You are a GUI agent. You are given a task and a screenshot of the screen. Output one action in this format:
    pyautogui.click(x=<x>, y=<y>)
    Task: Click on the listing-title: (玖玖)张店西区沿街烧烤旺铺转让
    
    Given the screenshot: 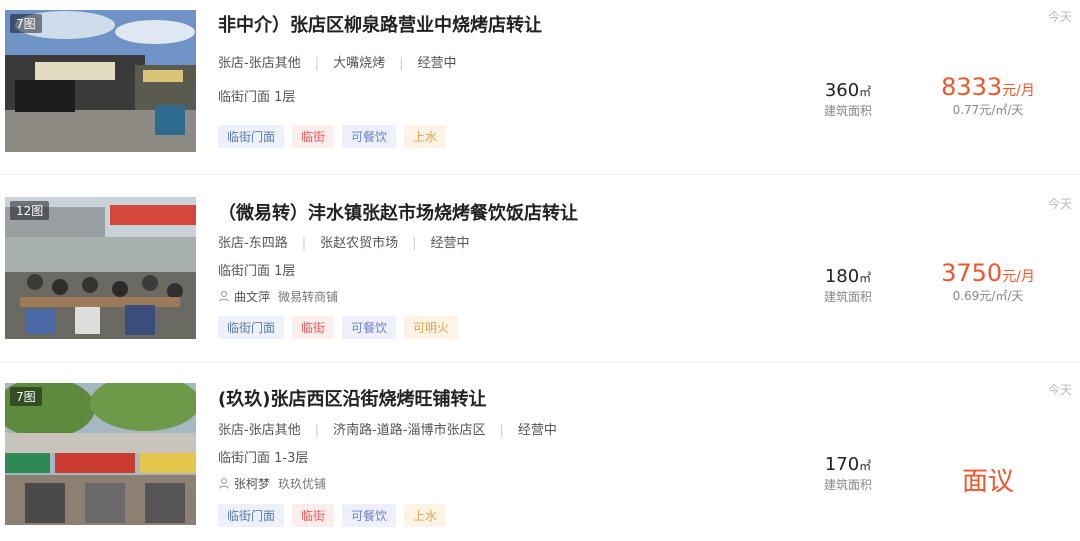 What is the action you would take?
    pyautogui.click(x=352, y=398)
    